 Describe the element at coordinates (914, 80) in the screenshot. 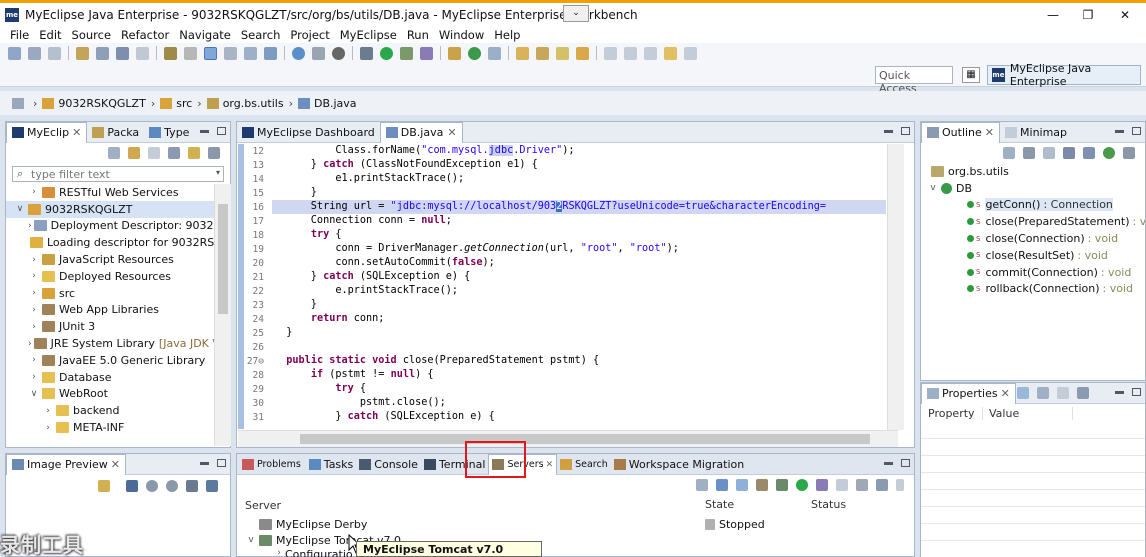

I see `quick-access-input: Quick Access` at that location.